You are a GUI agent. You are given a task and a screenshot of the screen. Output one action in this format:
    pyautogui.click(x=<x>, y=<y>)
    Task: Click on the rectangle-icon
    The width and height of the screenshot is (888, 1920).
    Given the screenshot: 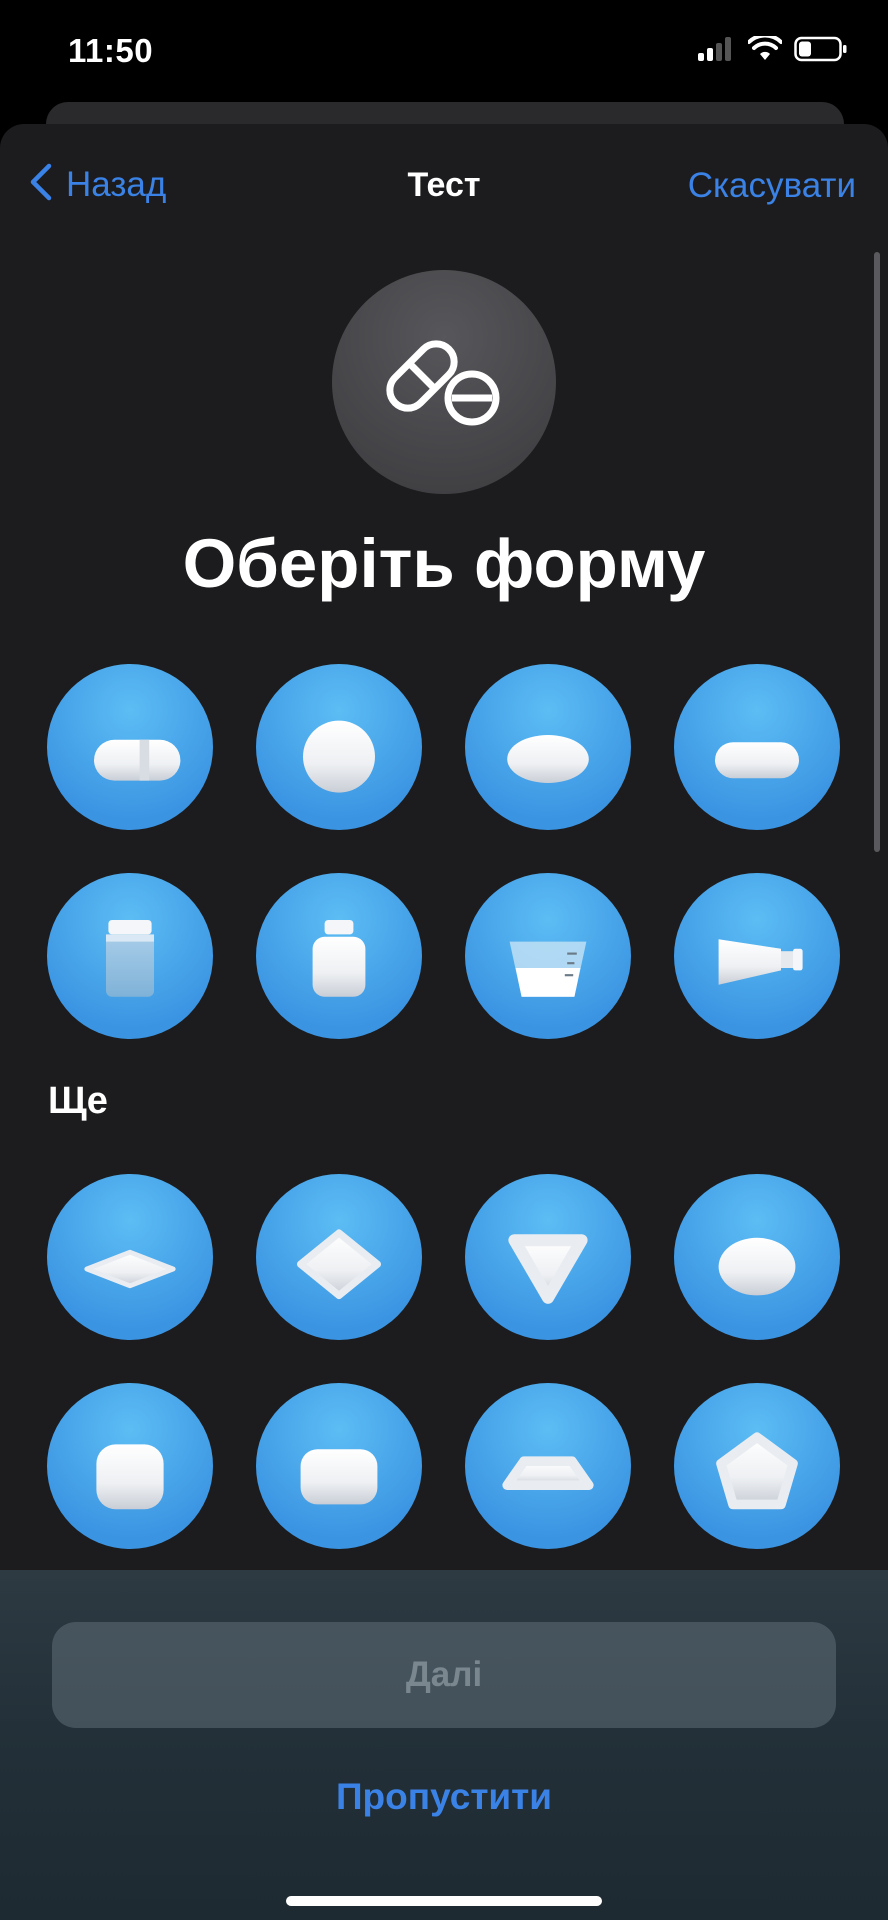 What is the action you would take?
    pyautogui.click(x=339, y=1466)
    